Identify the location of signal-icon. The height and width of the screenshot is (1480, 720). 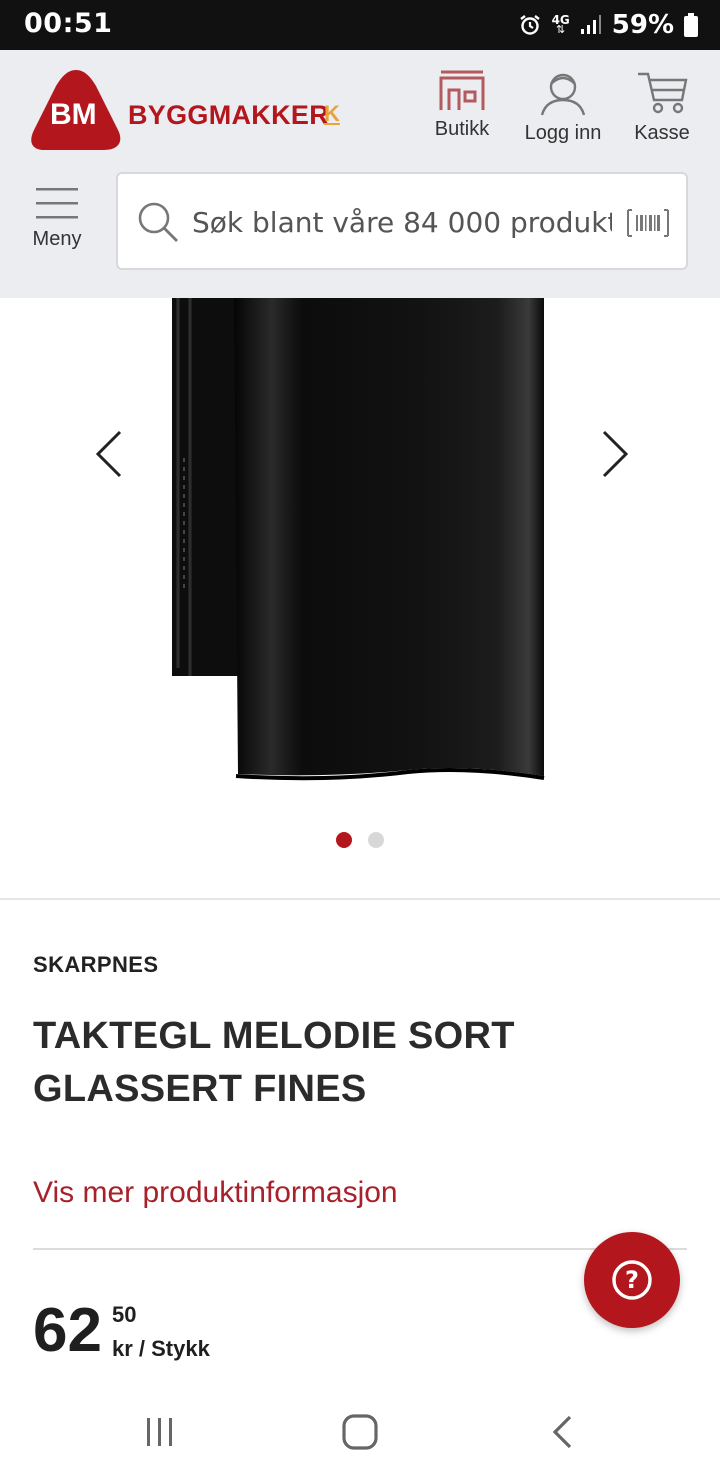
(591, 25).